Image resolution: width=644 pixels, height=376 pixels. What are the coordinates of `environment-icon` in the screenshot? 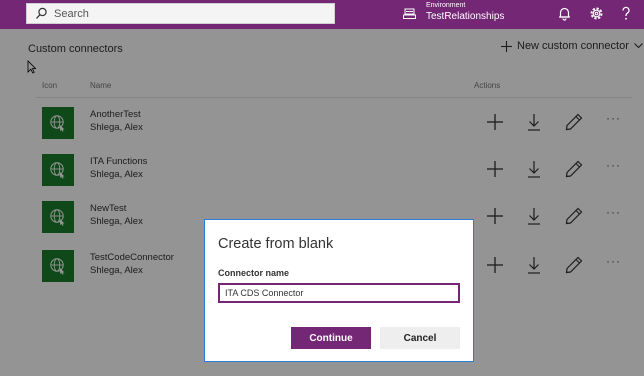 It's located at (409, 13).